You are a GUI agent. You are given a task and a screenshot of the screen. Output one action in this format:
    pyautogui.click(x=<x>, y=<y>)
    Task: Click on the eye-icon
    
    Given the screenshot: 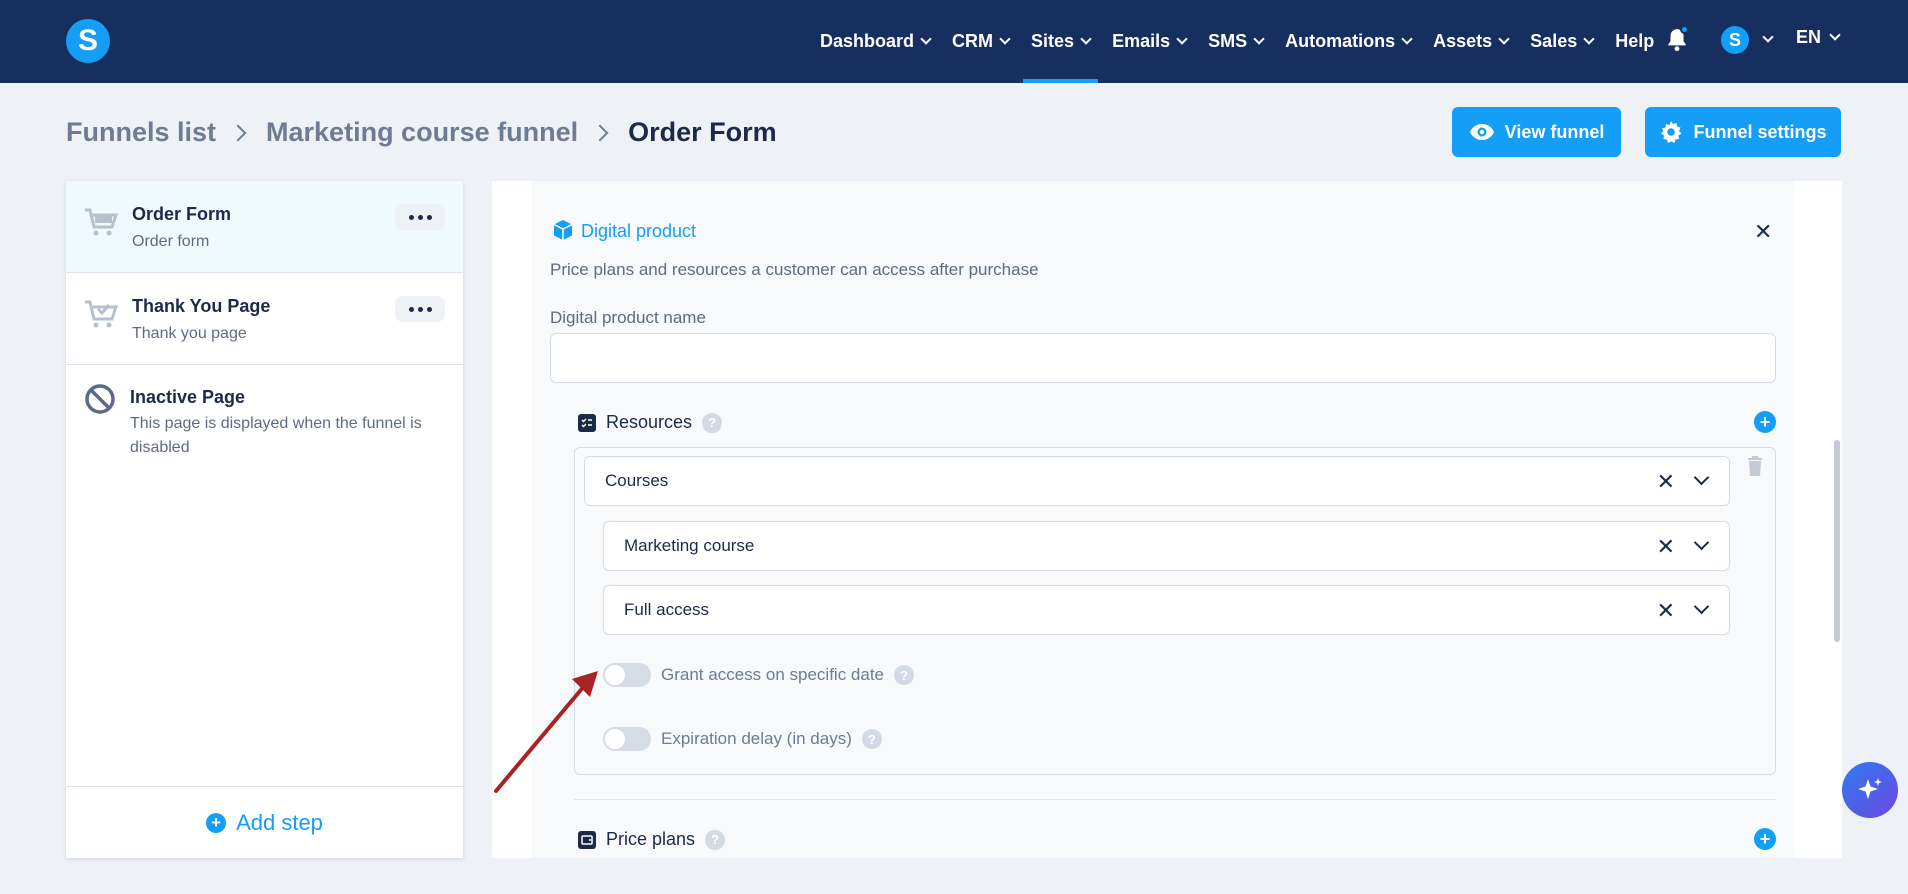 What is the action you would take?
    pyautogui.click(x=1481, y=132)
    